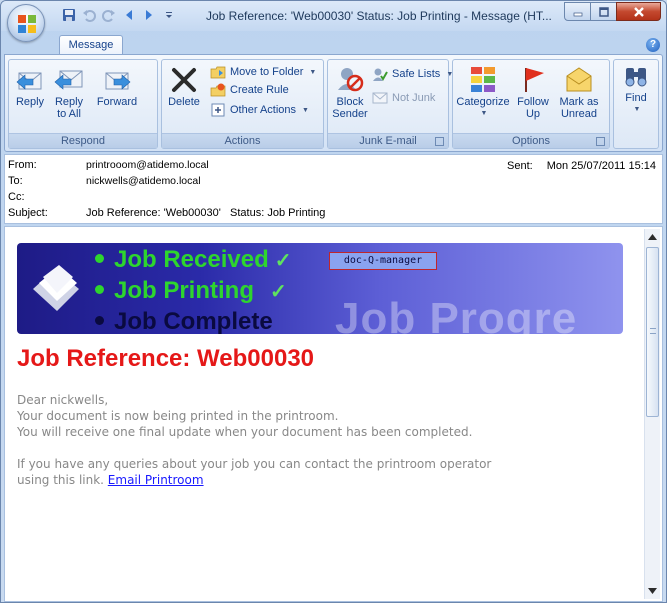 The image size is (667, 603). I want to click on mark-as-unread-icon, so click(579, 79).